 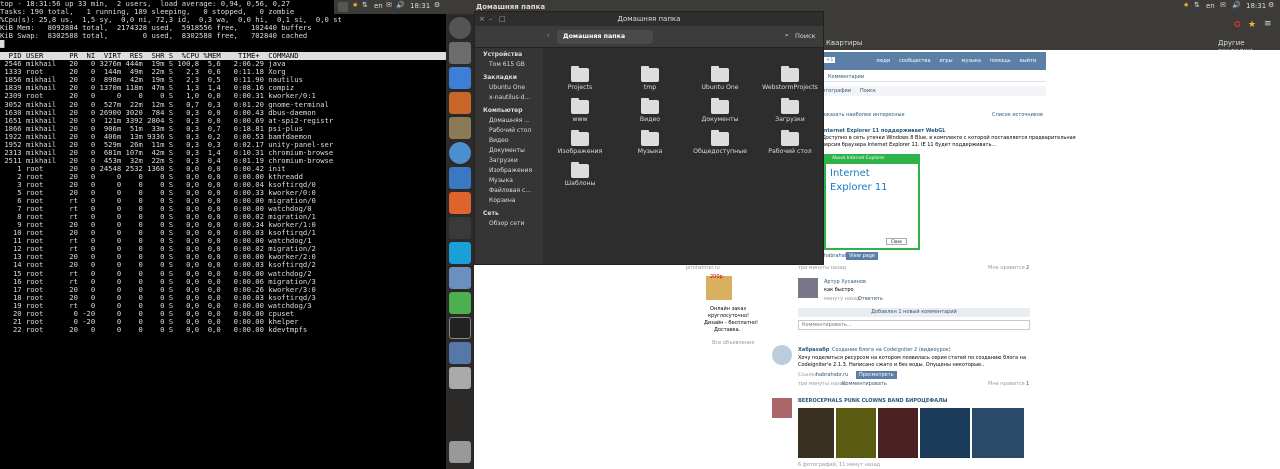 I want to click on bookmark-star-icon: ★, so click(x=1252, y=25).